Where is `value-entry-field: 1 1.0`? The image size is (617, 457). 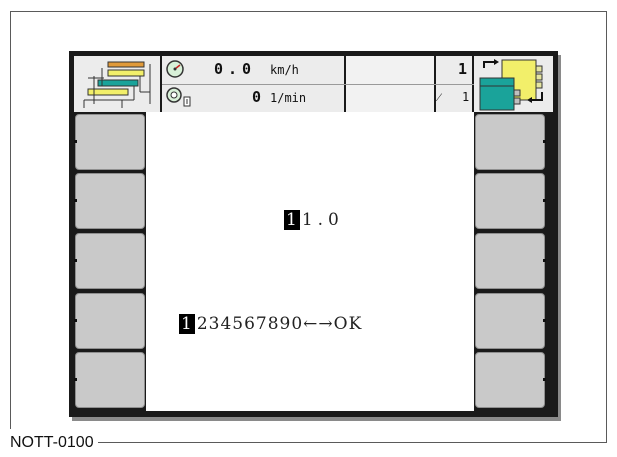
value-entry-field: 1 1.0 is located at coordinates (314, 220).